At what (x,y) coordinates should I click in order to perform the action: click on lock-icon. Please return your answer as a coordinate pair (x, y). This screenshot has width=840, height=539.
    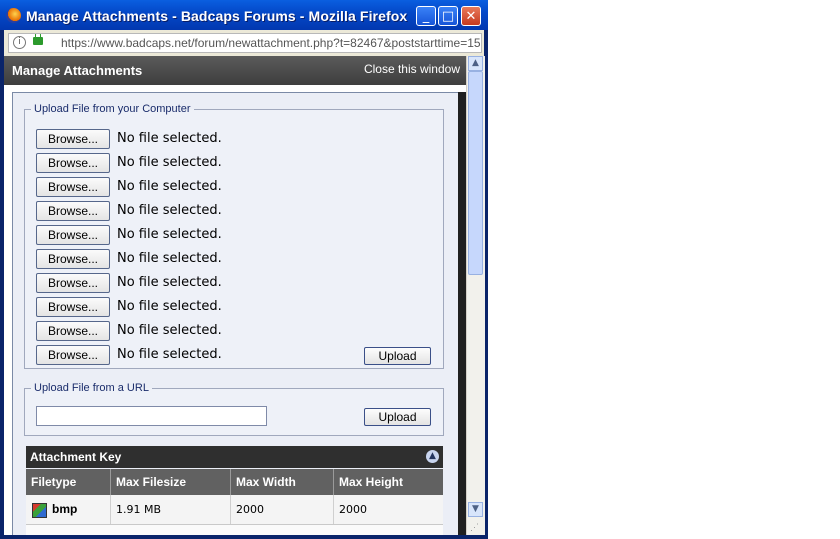
    Looking at the image, I should click on (38, 39).